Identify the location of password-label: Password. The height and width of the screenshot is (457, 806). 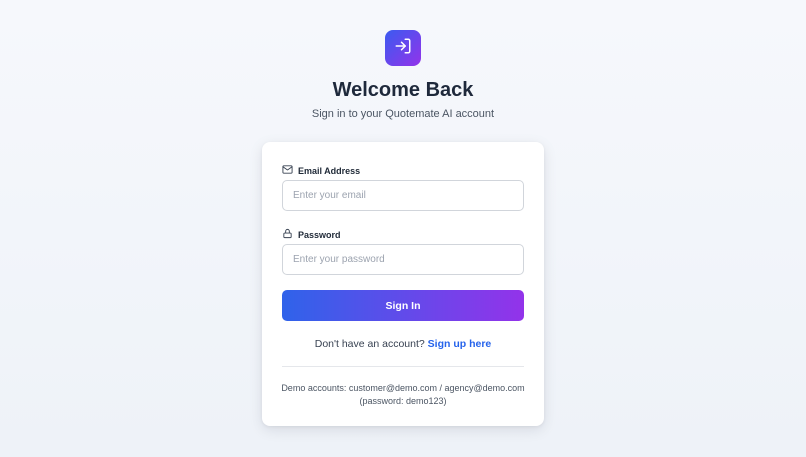
(311, 234).